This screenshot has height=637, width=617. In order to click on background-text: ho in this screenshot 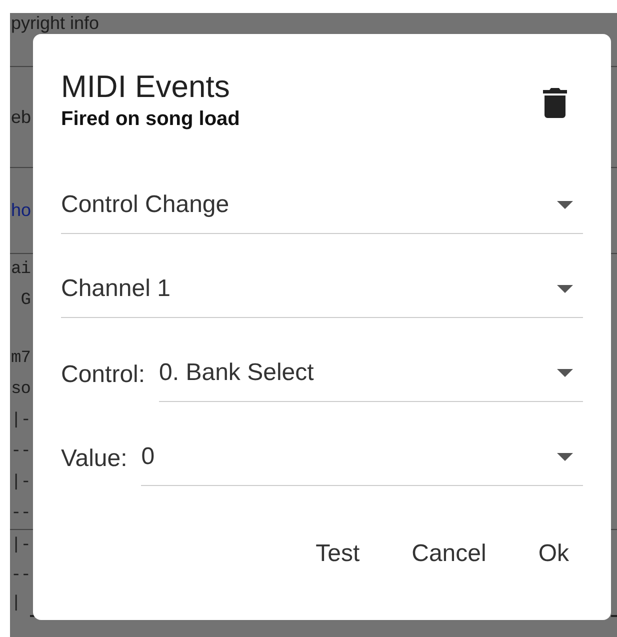, I will do `click(21, 210)`.